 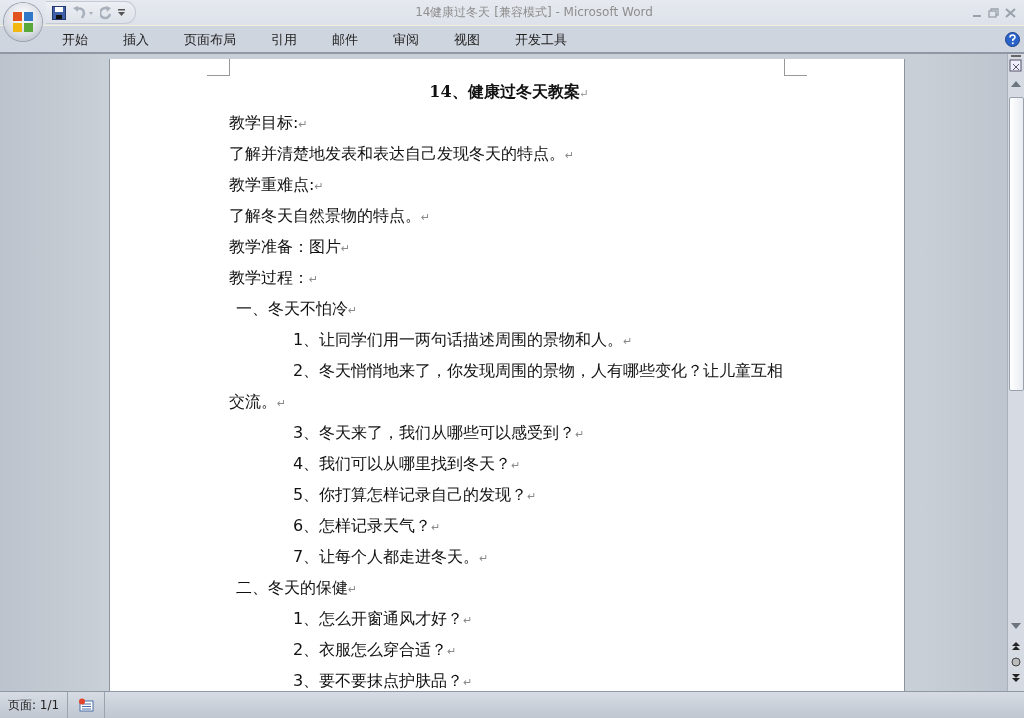 I want to click on document-paragraph: 教学重难点:↵, so click(x=277, y=185).